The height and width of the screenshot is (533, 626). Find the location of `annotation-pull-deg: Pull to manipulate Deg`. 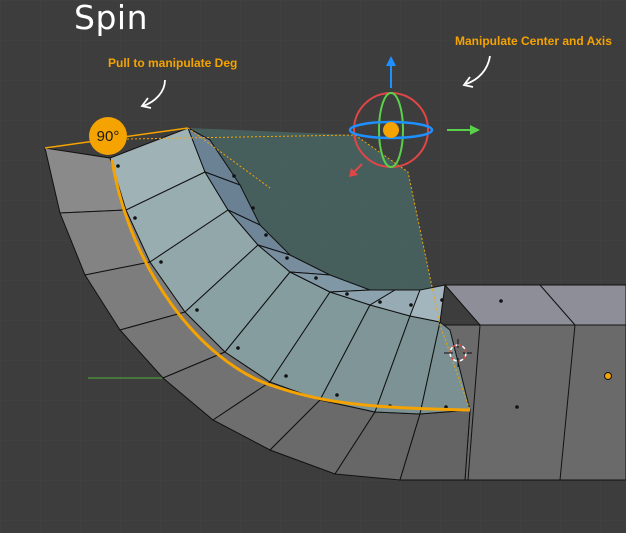

annotation-pull-deg: Pull to manipulate Deg is located at coordinates (173, 63).